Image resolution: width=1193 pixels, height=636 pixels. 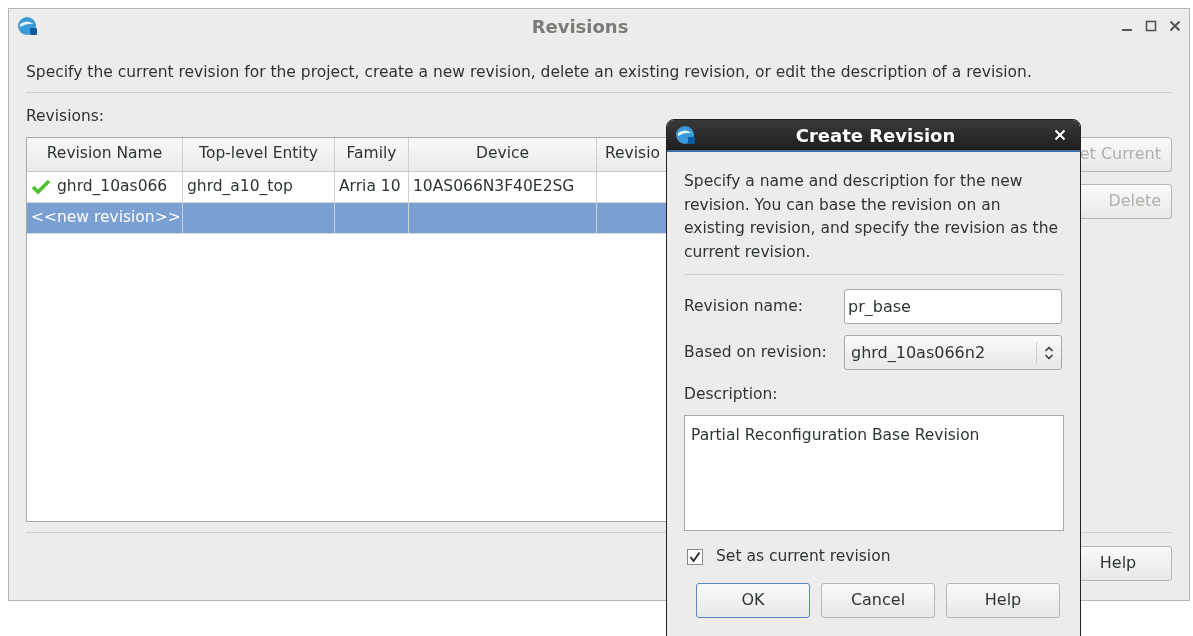 What do you see at coordinates (372, 154) in the screenshot?
I see `column-header: Family` at bounding box center [372, 154].